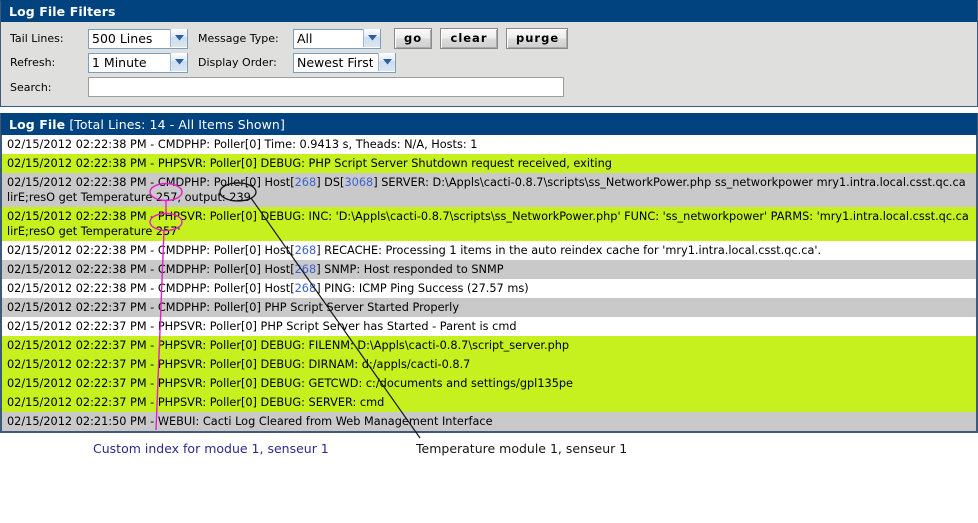 The width and height of the screenshot is (978, 523). I want to click on refresh-select: 1 Minute, so click(138, 62).